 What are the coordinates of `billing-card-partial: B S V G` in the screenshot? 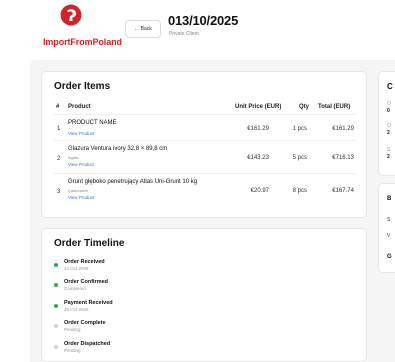 It's located at (386, 228).